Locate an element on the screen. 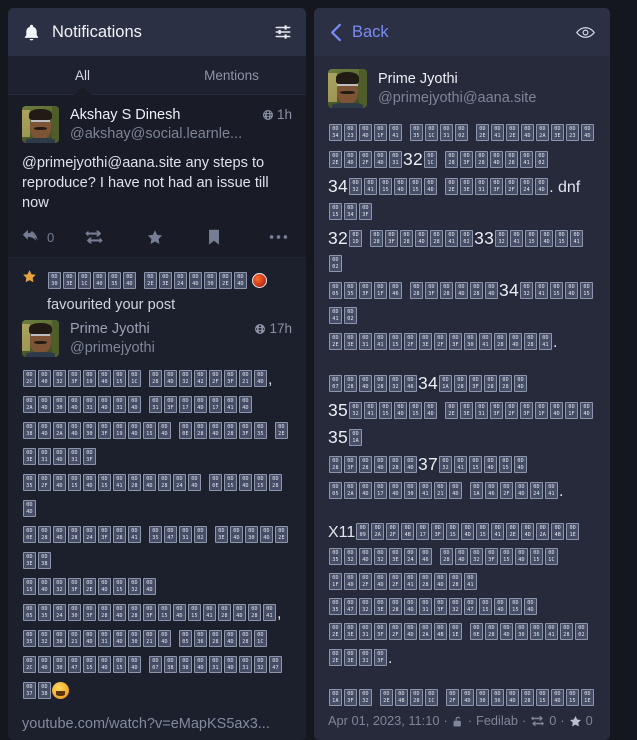  bookmark-button is located at coordinates (238, 237).